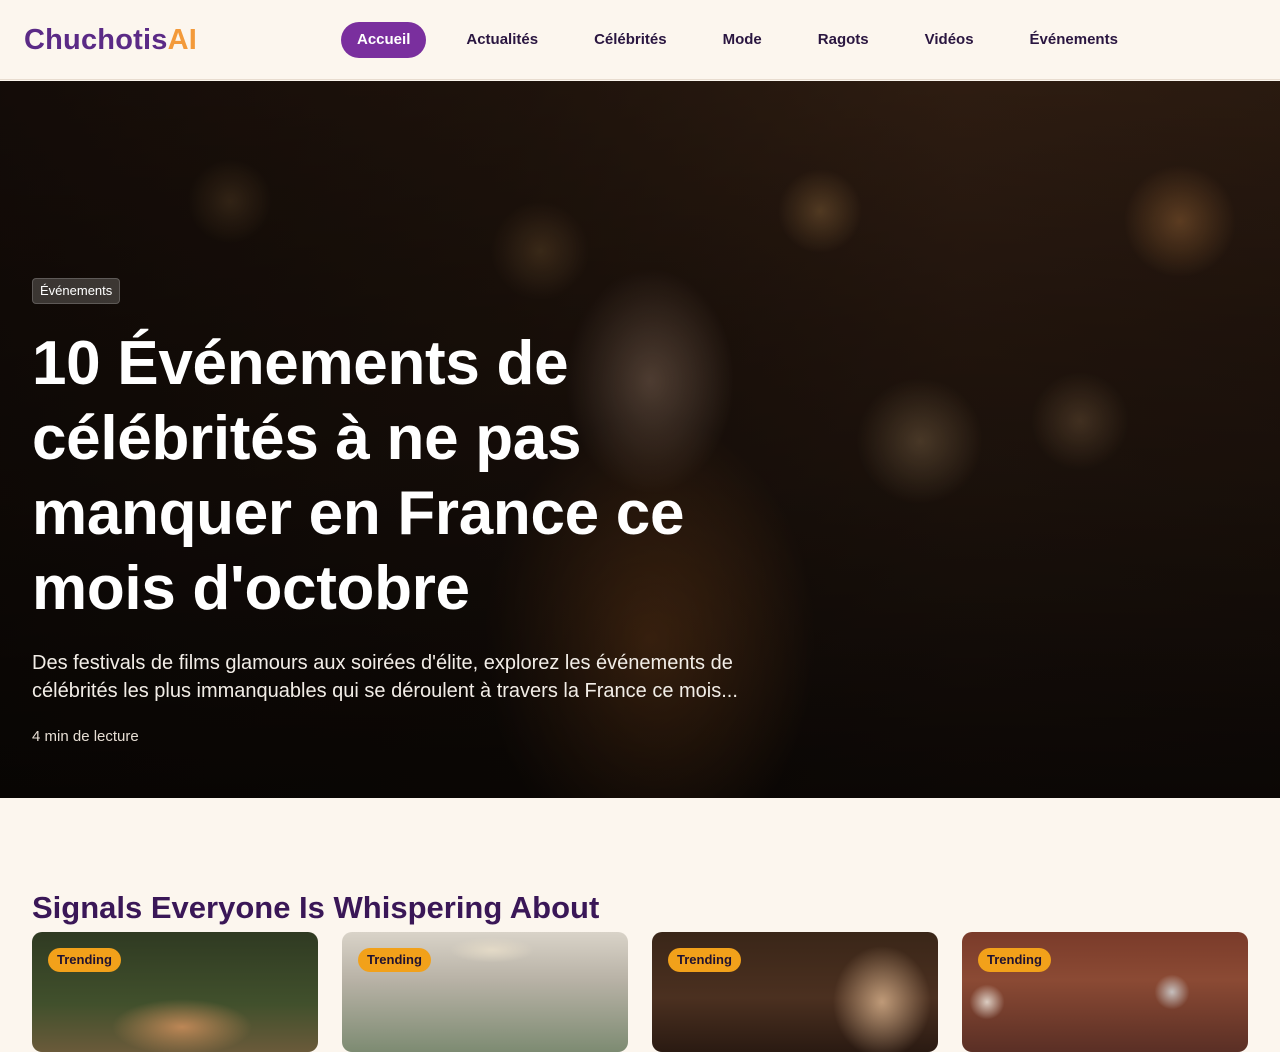 The width and height of the screenshot is (1280, 1052). What do you see at coordinates (630, 40) in the screenshot?
I see `nav-item-celebrites: Célébrités` at bounding box center [630, 40].